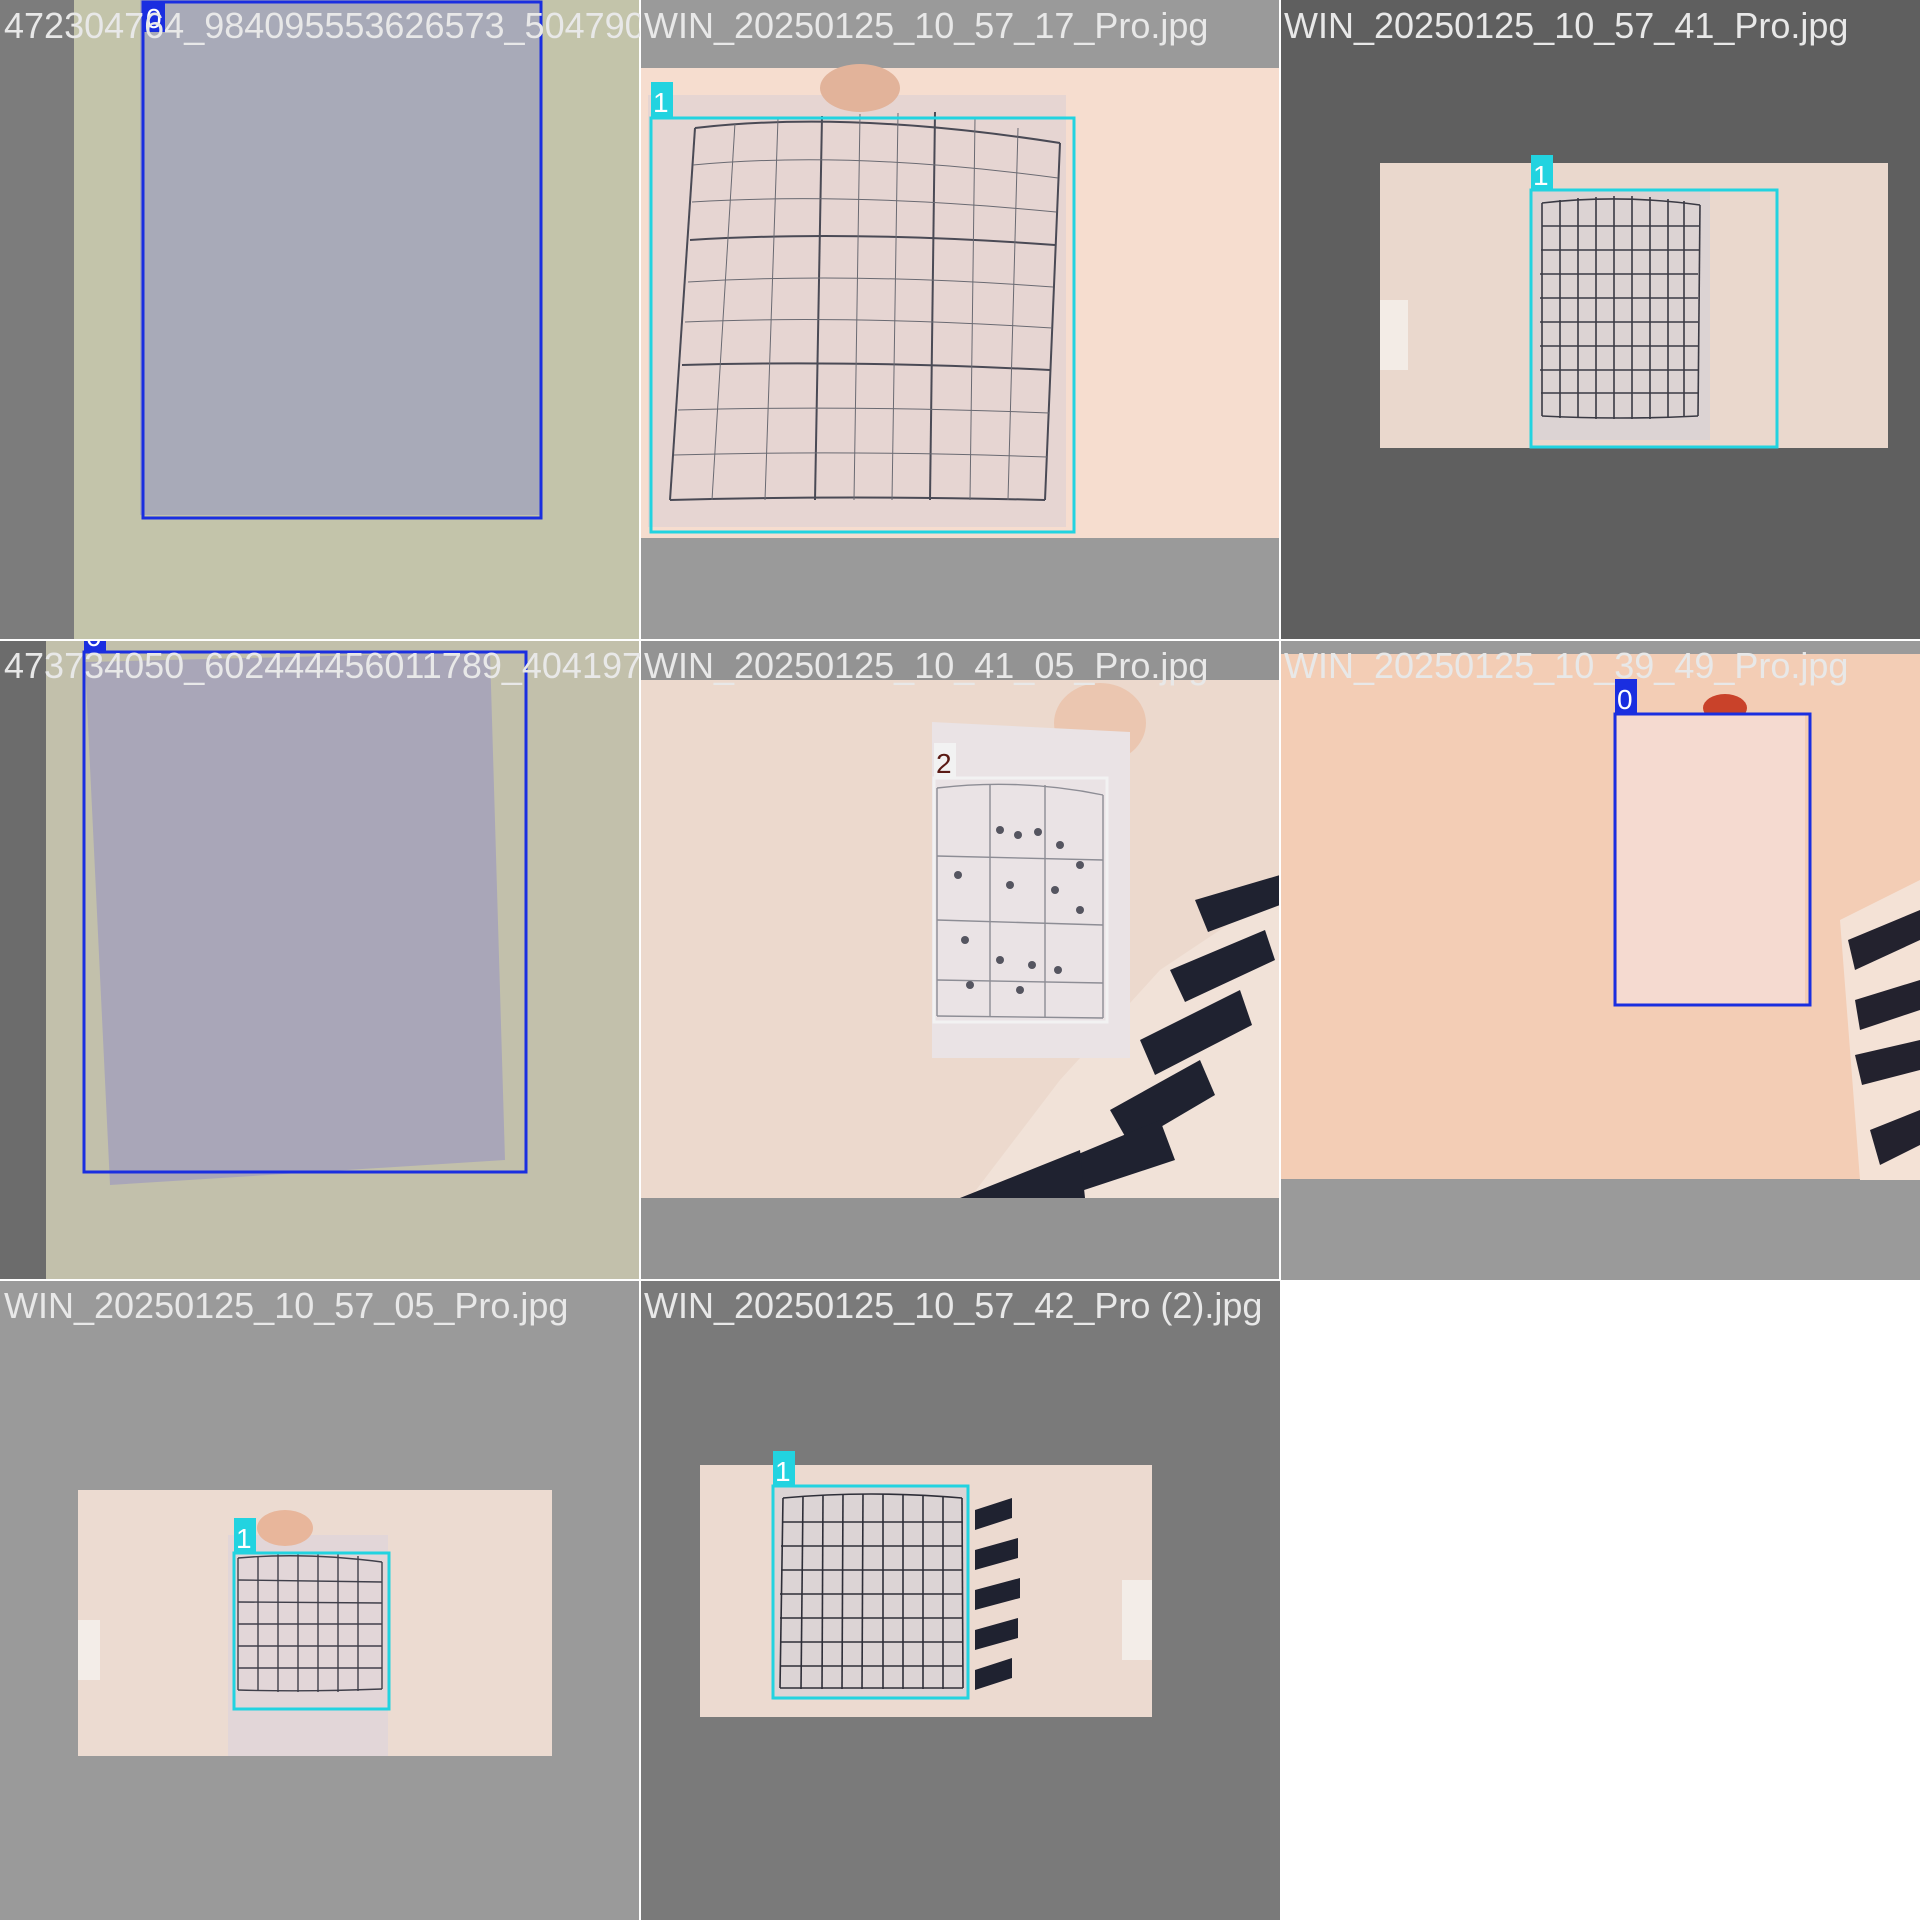 The height and width of the screenshot is (1920, 1920). I want to click on tile-filename: WIN_20250125_10_41_05_Pro.jpg, so click(926, 665).